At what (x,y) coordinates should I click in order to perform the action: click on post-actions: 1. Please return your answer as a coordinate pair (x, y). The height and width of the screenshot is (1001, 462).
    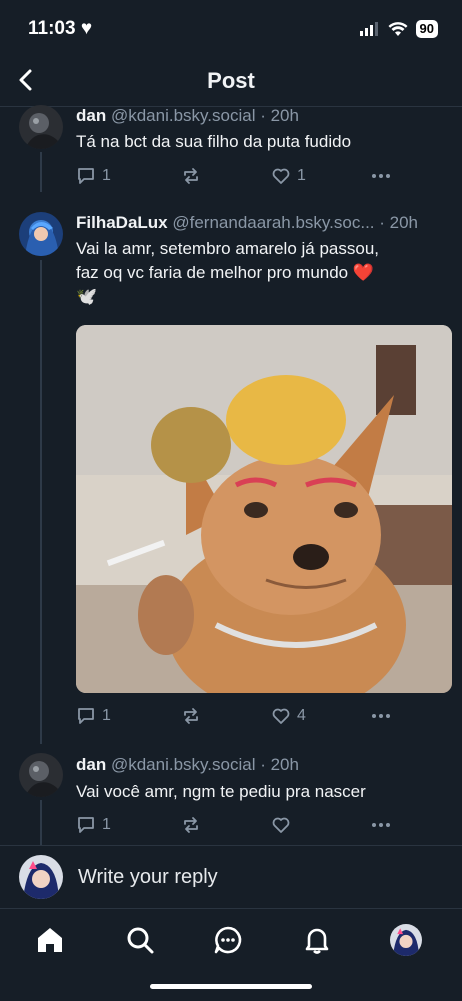
    Looking at the image, I should click on (236, 825).